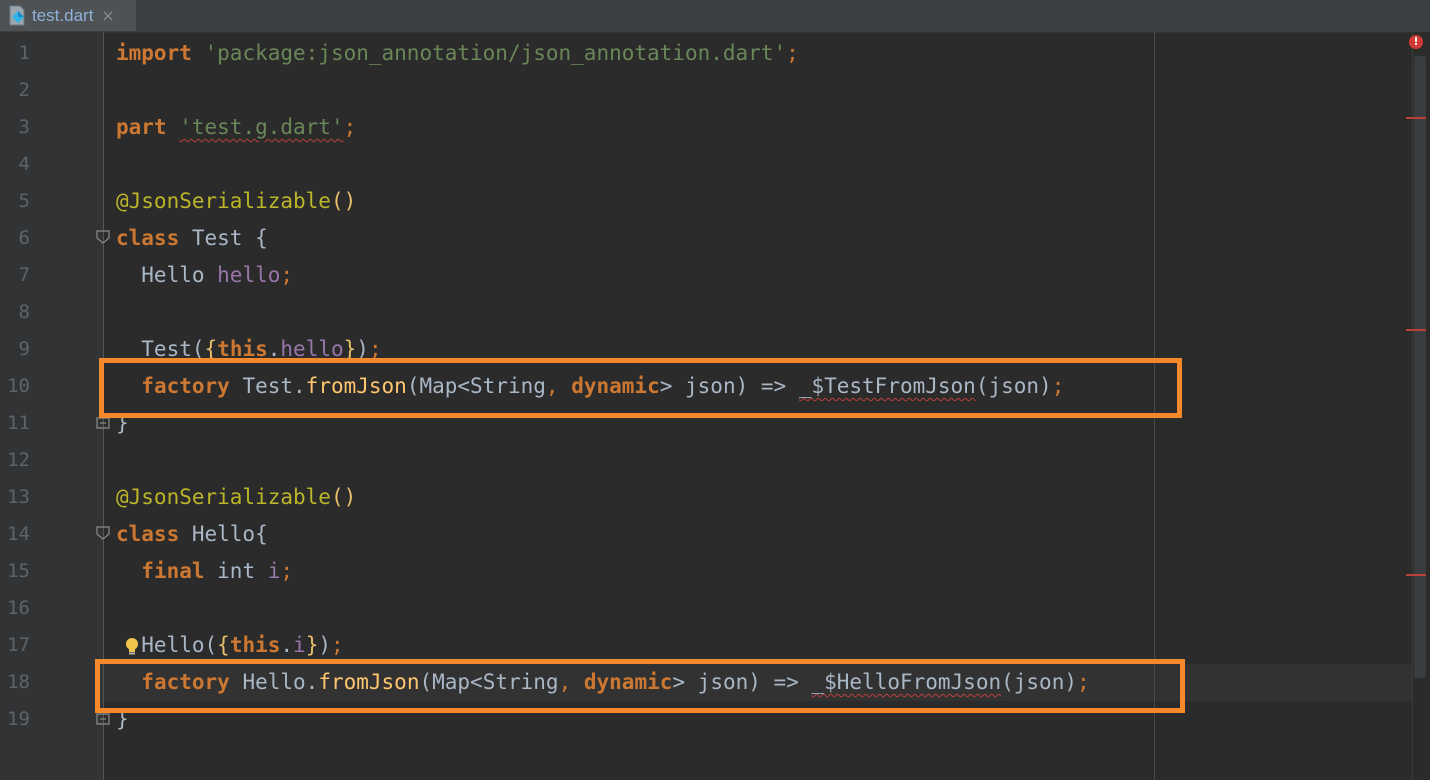 This screenshot has height=780, width=1430. Describe the element at coordinates (236, 571) in the screenshot. I see `token: int` at that location.